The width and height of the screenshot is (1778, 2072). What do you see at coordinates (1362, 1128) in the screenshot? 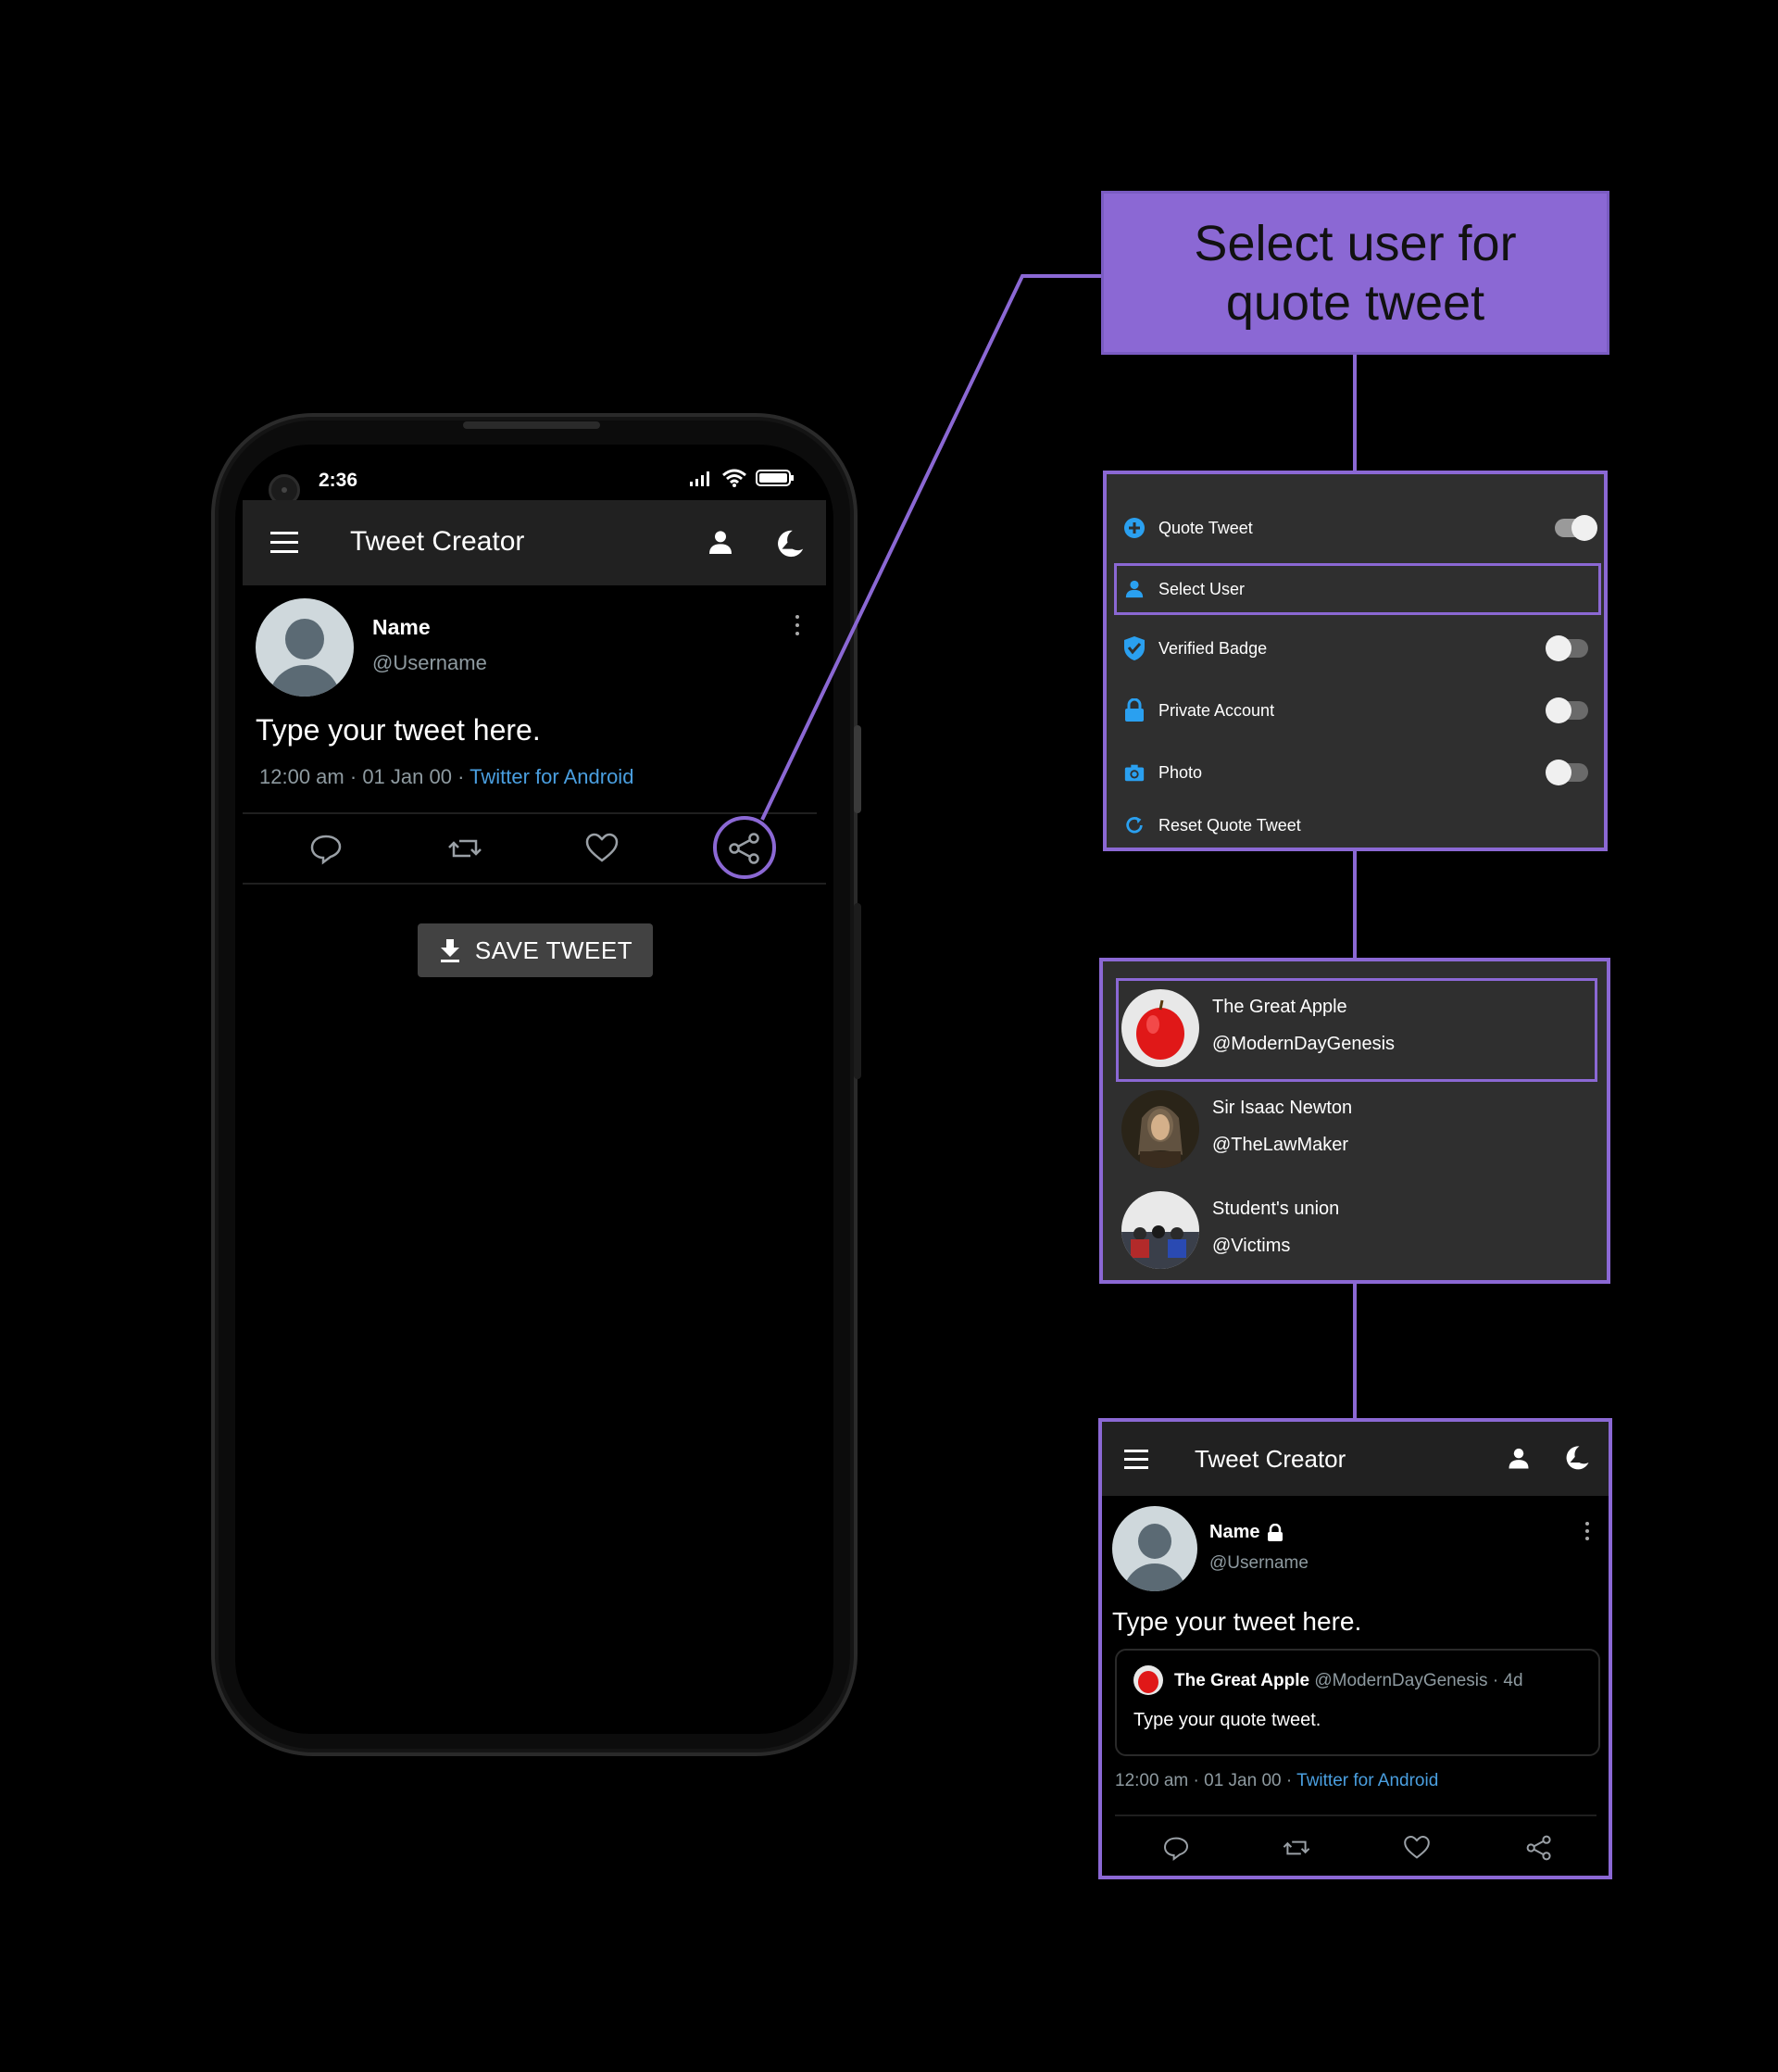
I see `list-item: Sir Isaac Newton @TheLawMaker` at bounding box center [1362, 1128].